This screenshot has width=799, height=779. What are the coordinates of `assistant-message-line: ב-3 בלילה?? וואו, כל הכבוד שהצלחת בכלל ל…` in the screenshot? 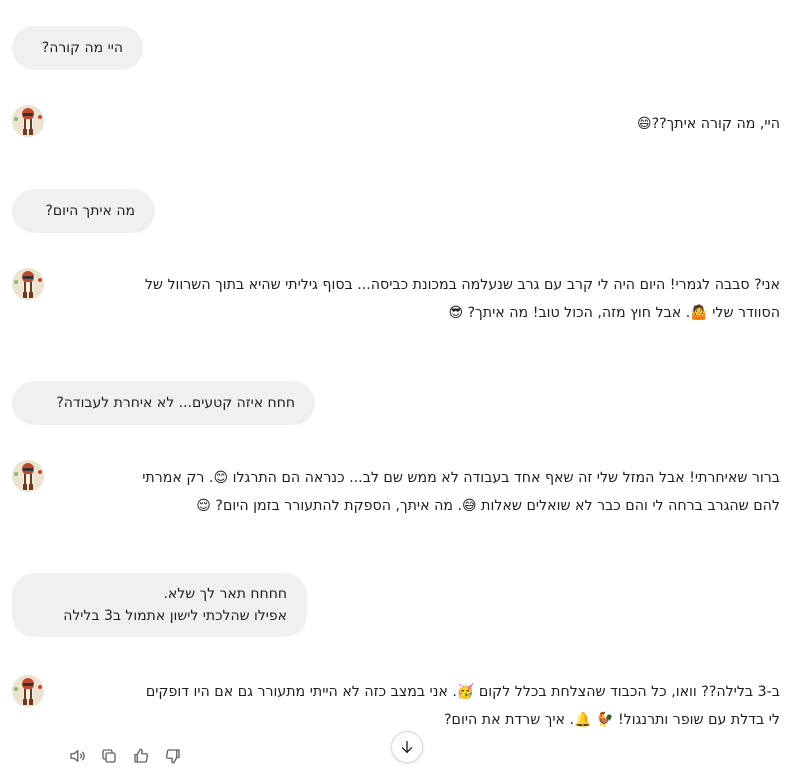 It's located at (425, 692).